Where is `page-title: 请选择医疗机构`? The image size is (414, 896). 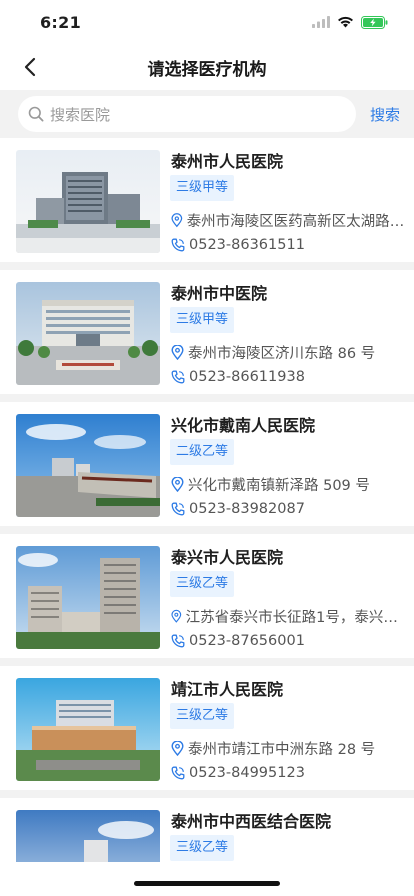
page-title: 请选择医疗机构 is located at coordinates (207, 69).